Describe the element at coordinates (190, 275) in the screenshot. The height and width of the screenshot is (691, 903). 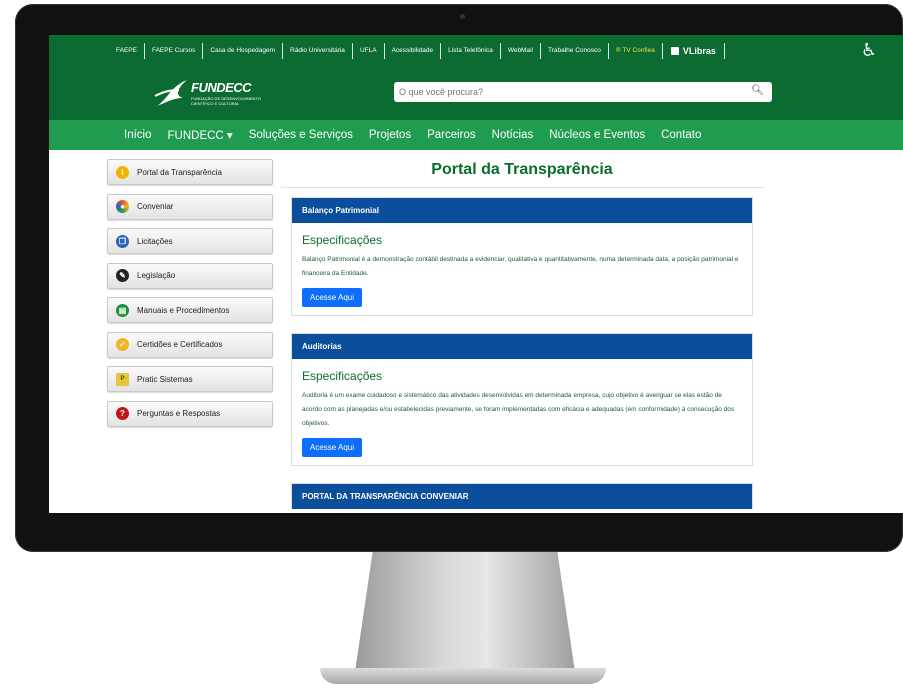
I see `sidebar-item-legislacao: ✎ Legislação` at that location.